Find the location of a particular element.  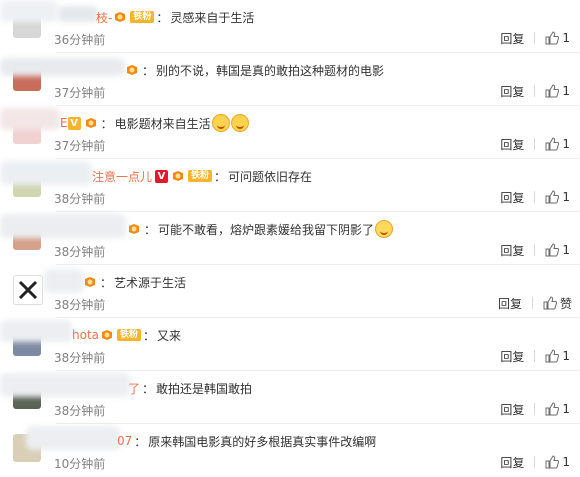

like-count: 赞 is located at coordinates (565, 303).